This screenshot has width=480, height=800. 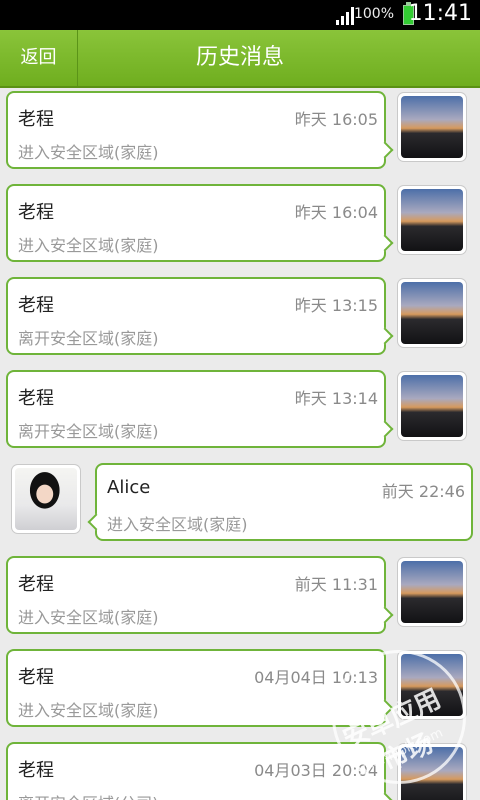 I want to click on message-time: 昨天 13:14, so click(x=336, y=398).